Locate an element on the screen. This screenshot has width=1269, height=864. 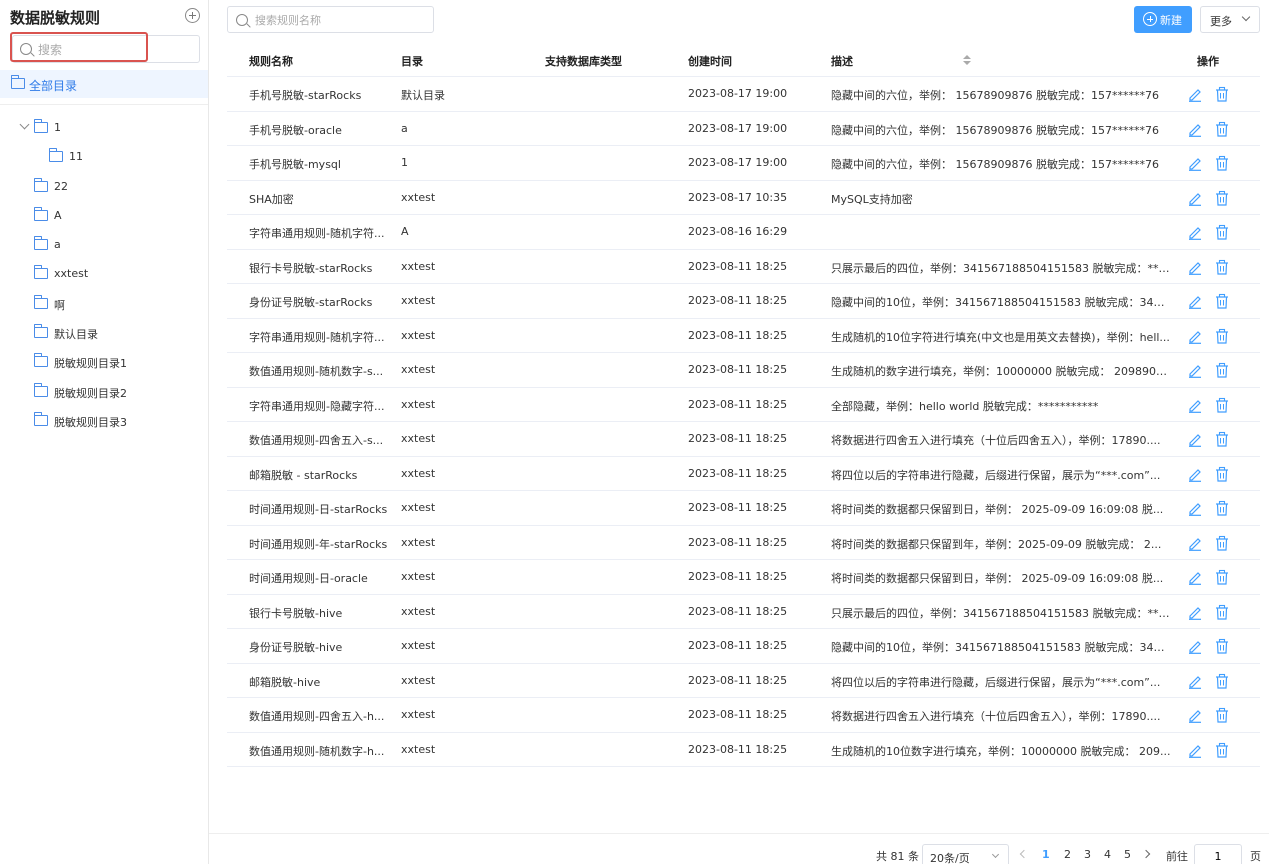
add-folder-icon is located at coordinates (192, 15).